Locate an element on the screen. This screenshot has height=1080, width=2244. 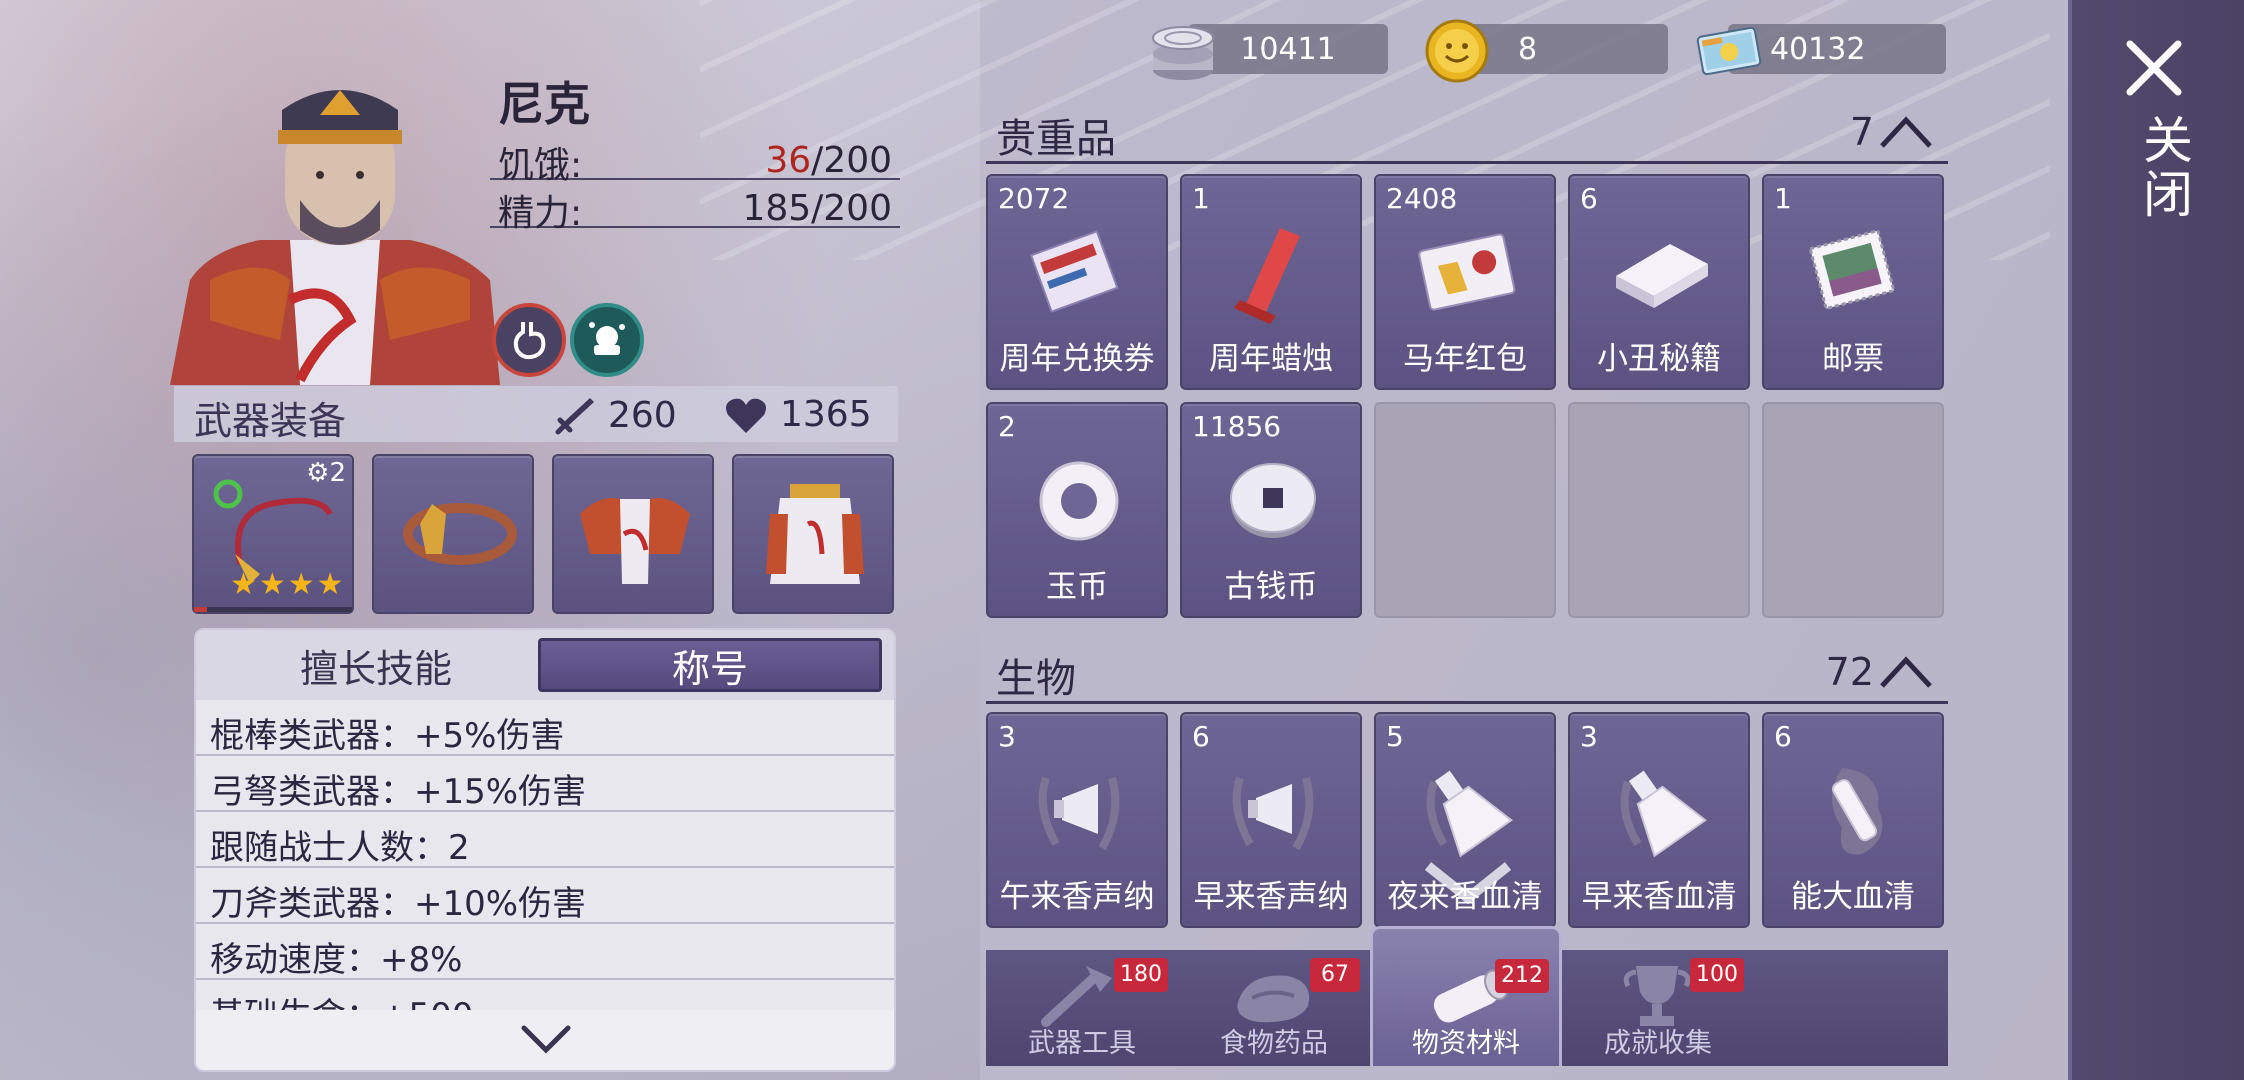
energy-stat: 精力: 185/200 is located at coordinates (695, 208).